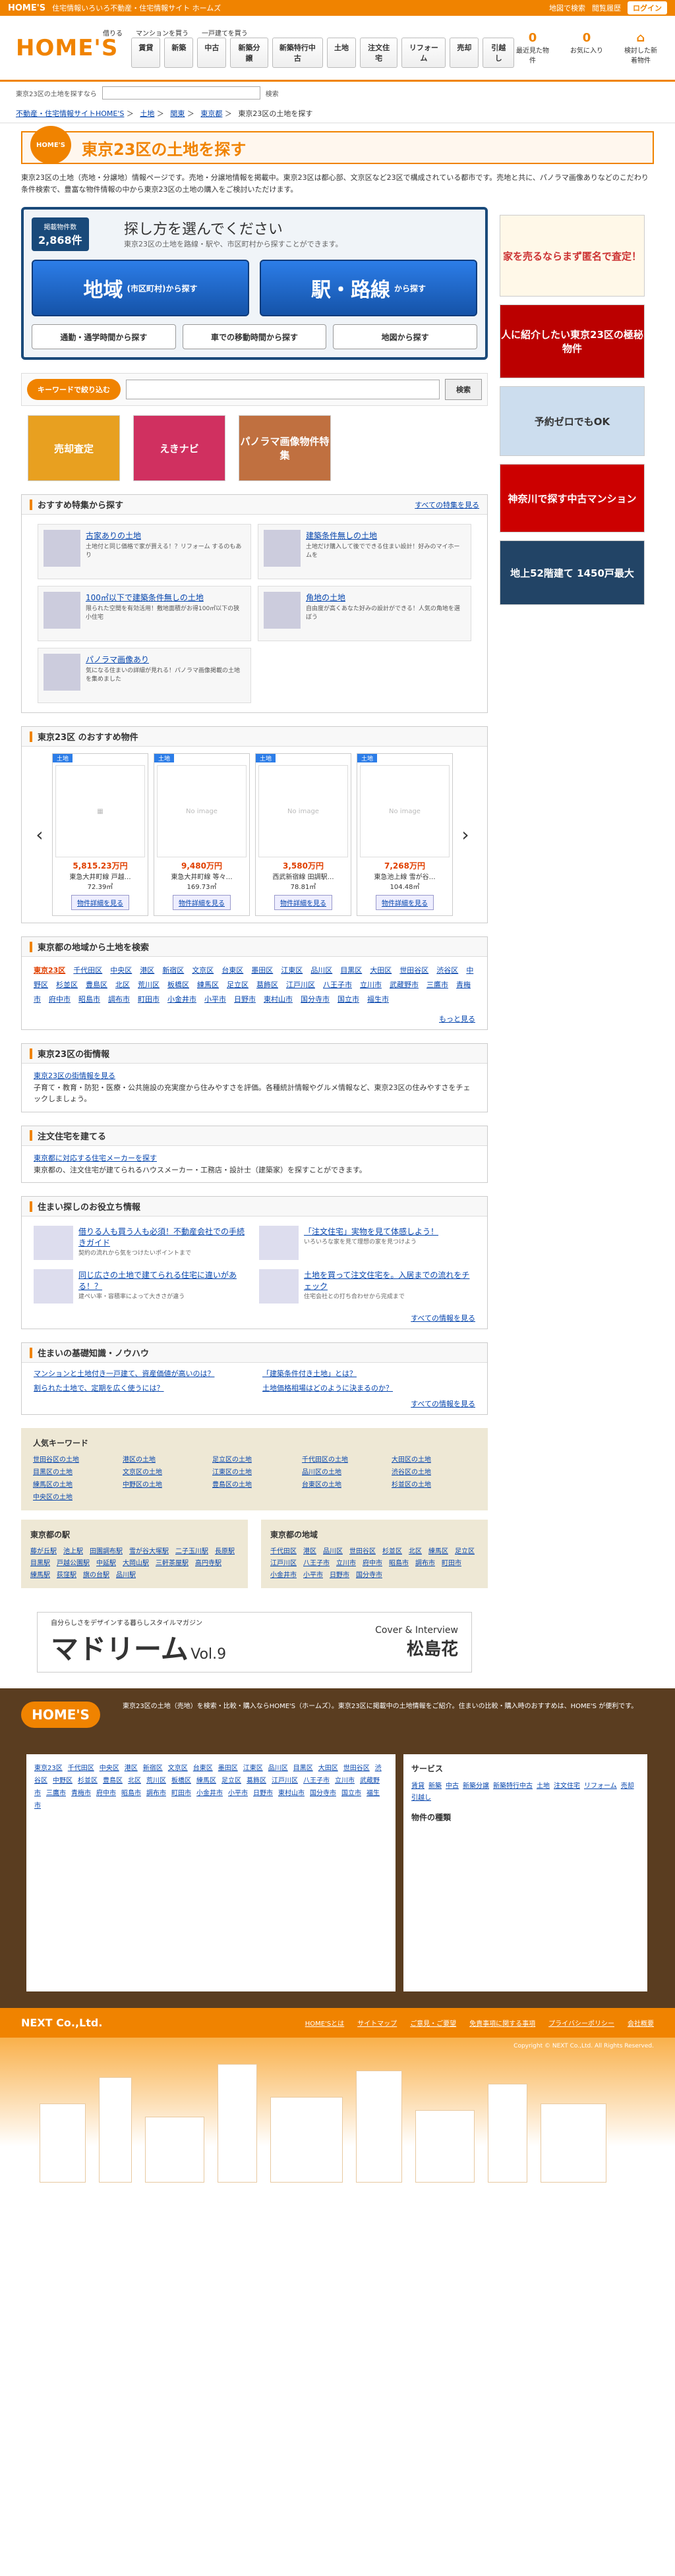 The width and height of the screenshot is (675, 2576). What do you see at coordinates (371, 1232) in the screenshot?
I see `help-link: 「注文住宅」実物を見て体感しよう！` at bounding box center [371, 1232].